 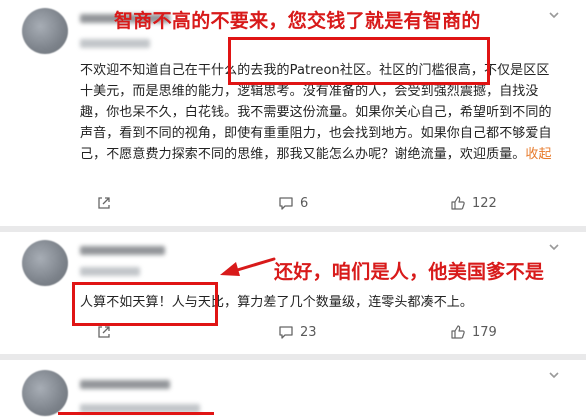 I want to click on annotation-middle: 还好，咱们是人，他美国爹不是, so click(x=409, y=272).